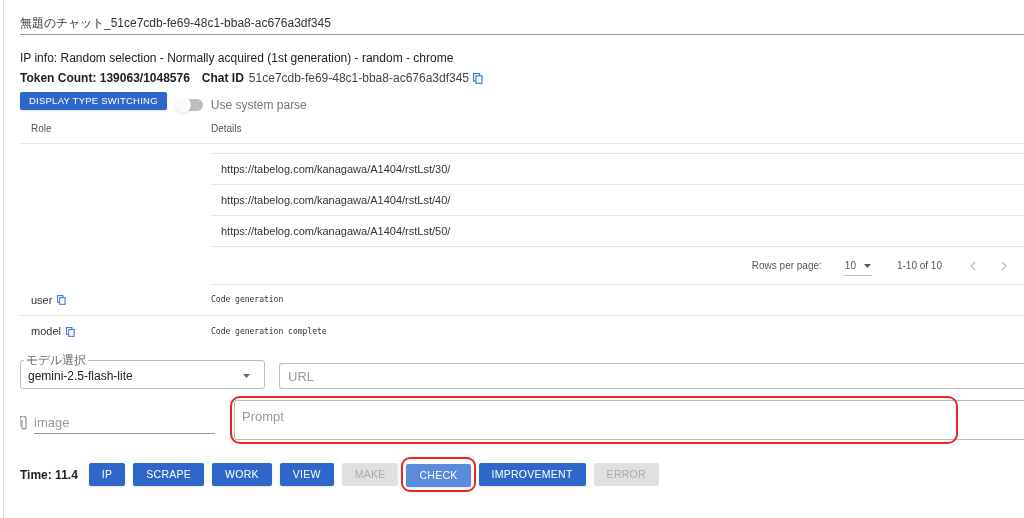 The image size is (1024, 518). Describe the element at coordinates (438, 476) in the screenshot. I see `action-button: CHECK` at that location.